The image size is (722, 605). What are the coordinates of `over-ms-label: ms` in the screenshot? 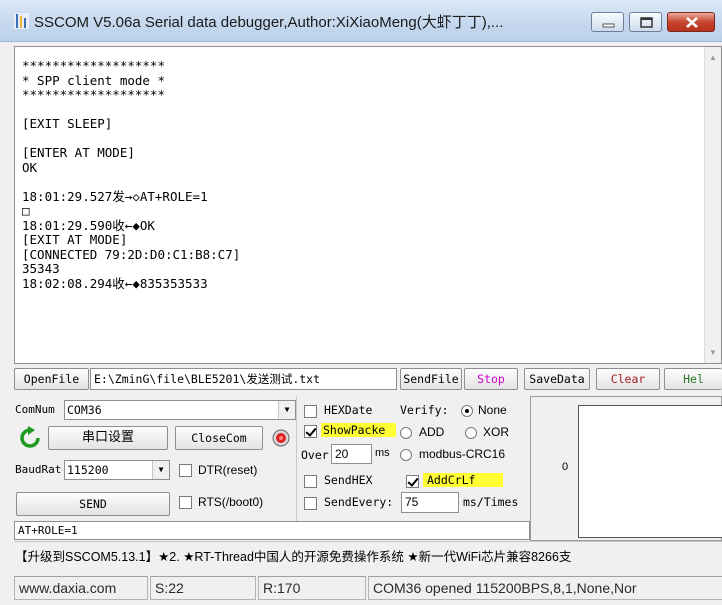 It's located at (382, 453).